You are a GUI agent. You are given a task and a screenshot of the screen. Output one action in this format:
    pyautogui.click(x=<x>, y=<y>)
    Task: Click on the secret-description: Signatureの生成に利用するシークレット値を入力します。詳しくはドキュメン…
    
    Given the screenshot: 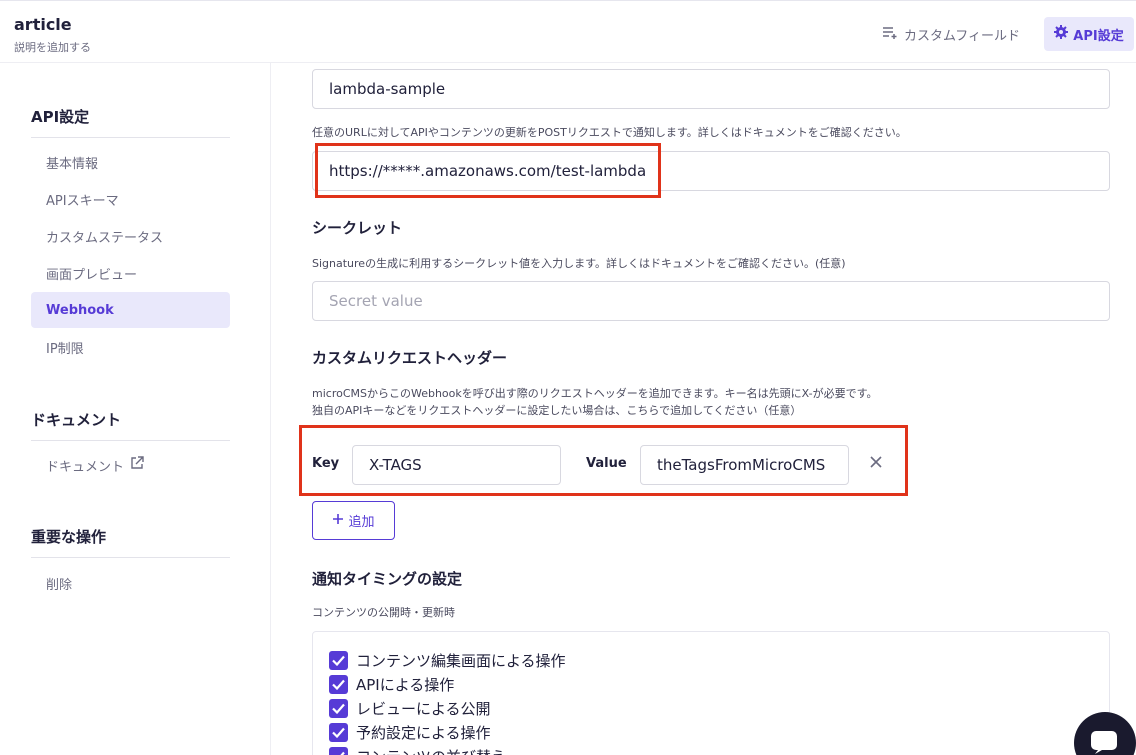 What is the action you would take?
    pyautogui.click(x=579, y=263)
    